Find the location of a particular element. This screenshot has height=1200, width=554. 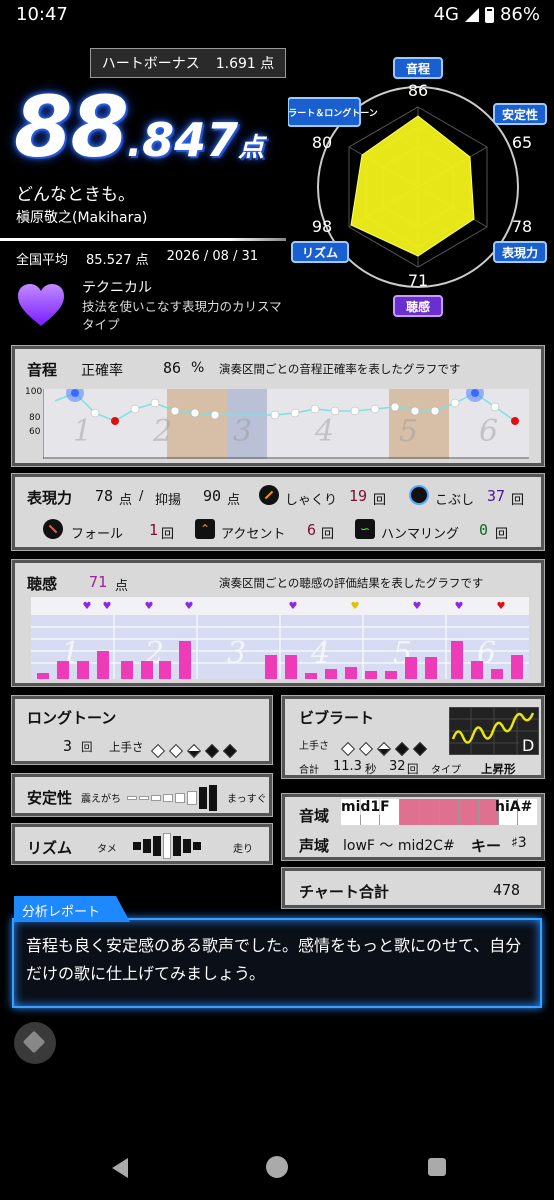

pitch-section-2: 2 is located at coordinates (162, 431).